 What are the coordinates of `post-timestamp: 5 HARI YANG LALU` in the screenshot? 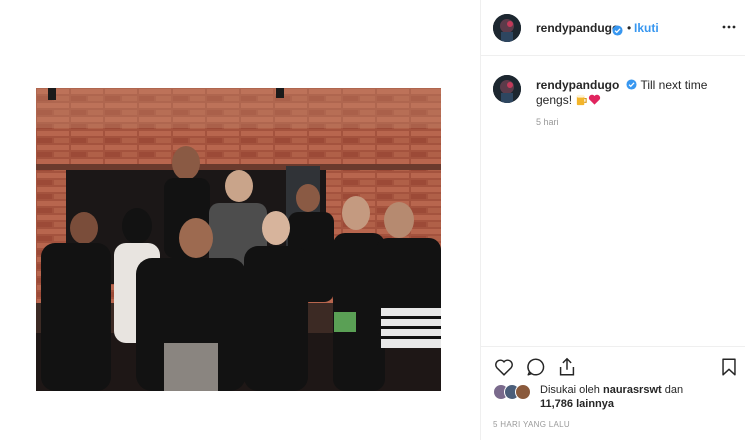 It's located at (531, 424).